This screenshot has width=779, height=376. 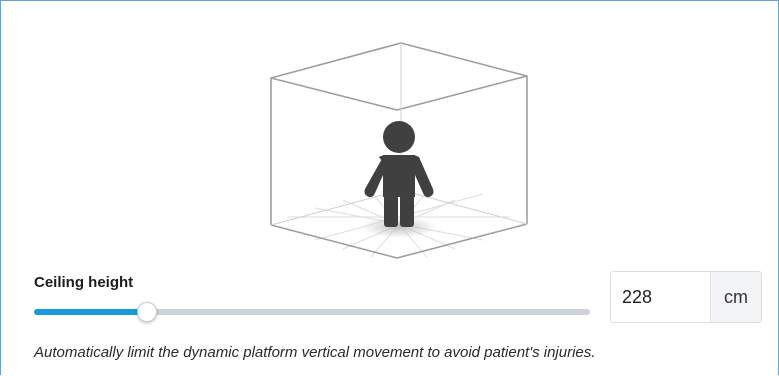 What do you see at coordinates (84, 282) in the screenshot?
I see `ceiling-height-label: Ceiling height` at bounding box center [84, 282].